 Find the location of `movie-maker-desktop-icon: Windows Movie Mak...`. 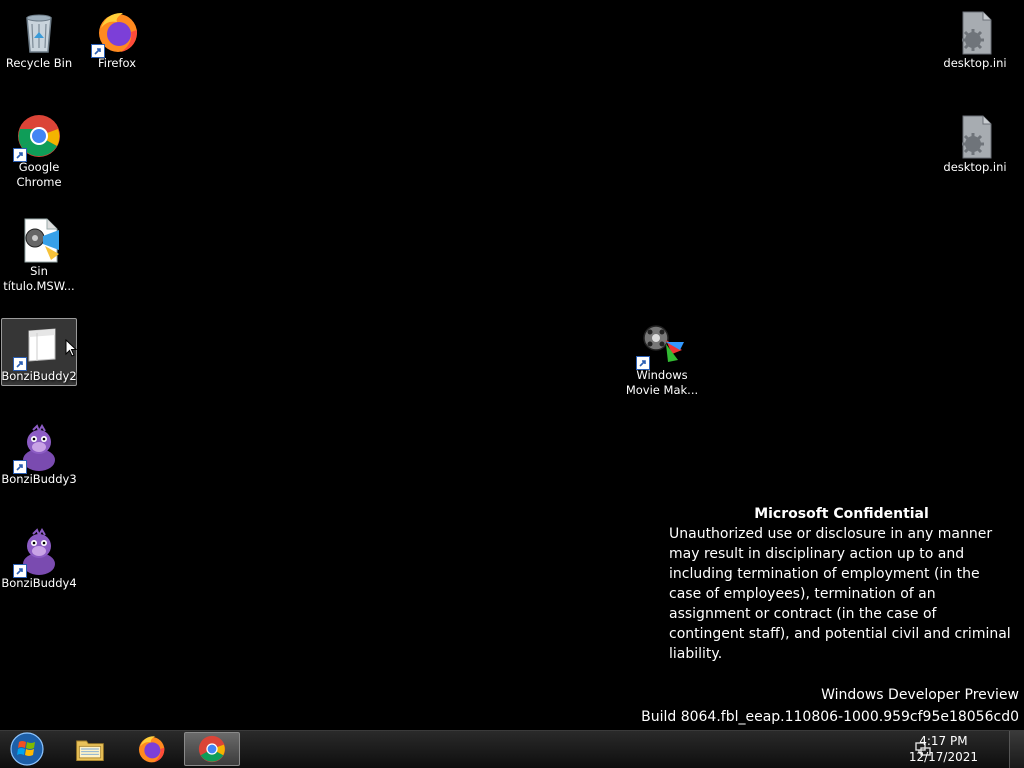

movie-maker-desktop-icon: Windows Movie Mak... is located at coordinates (662, 357).